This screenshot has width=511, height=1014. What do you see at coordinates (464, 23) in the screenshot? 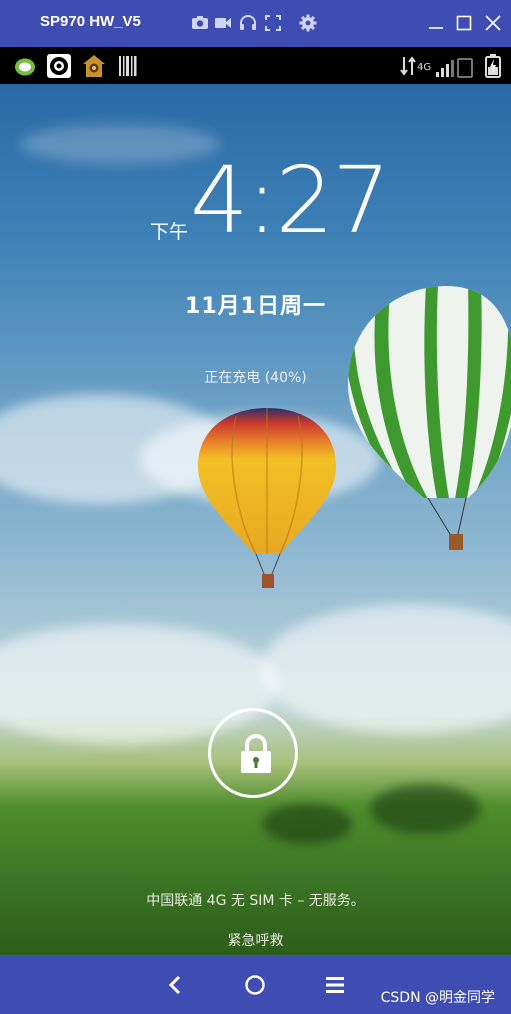
I see `maximize-icon` at bounding box center [464, 23].